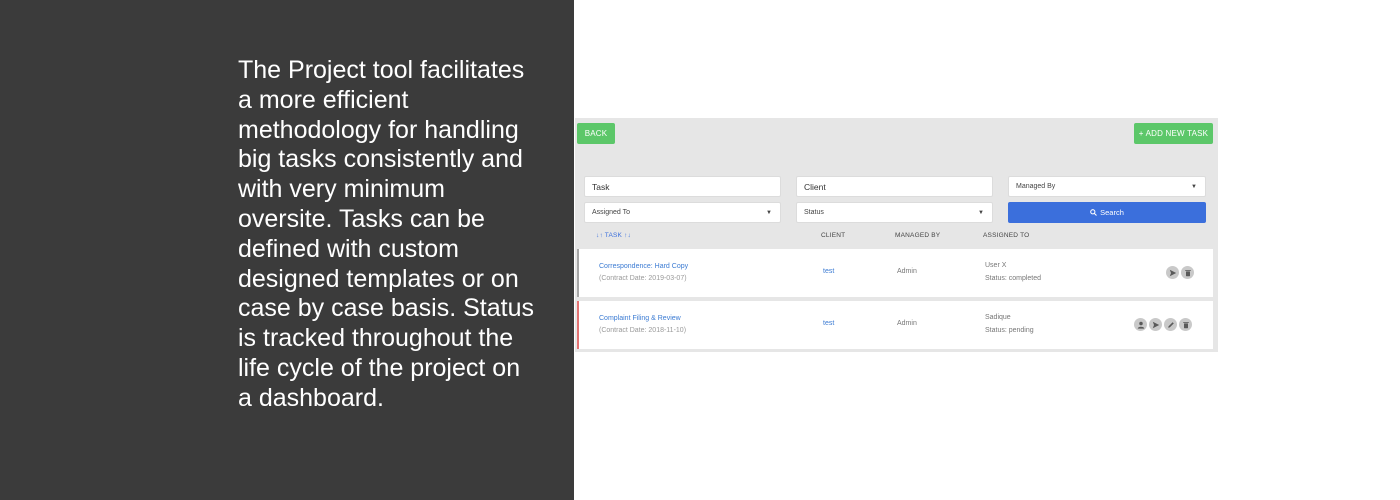 The height and width of the screenshot is (500, 1400). I want to click on assigned-to-value: Sadique, so click(998, 317).